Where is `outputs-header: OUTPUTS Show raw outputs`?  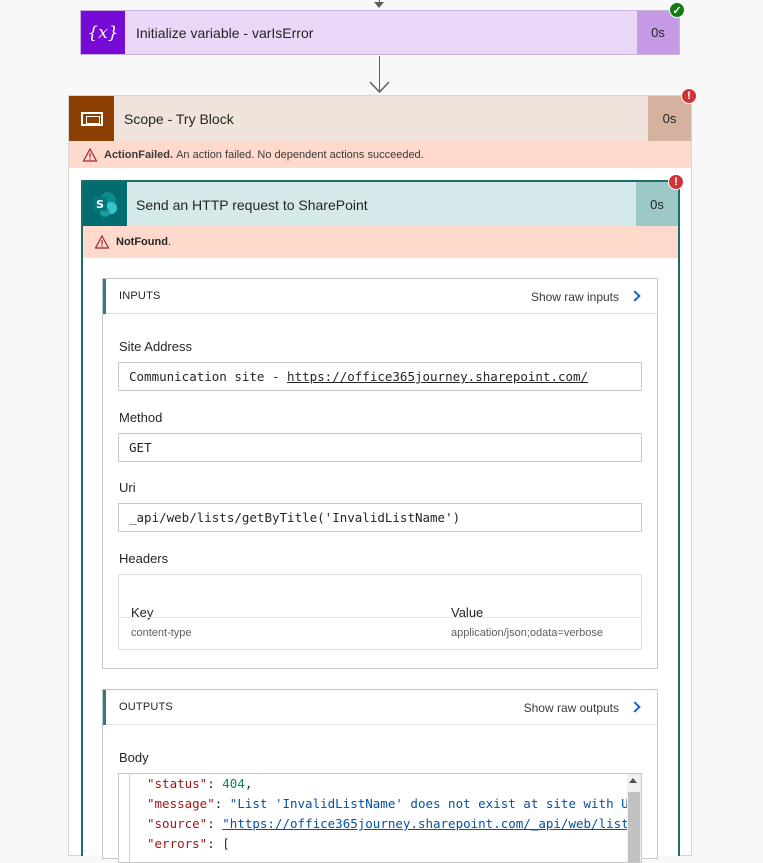
outputs-header: OUTPUTS Show raw outputs is located at coordinates (380, 707).